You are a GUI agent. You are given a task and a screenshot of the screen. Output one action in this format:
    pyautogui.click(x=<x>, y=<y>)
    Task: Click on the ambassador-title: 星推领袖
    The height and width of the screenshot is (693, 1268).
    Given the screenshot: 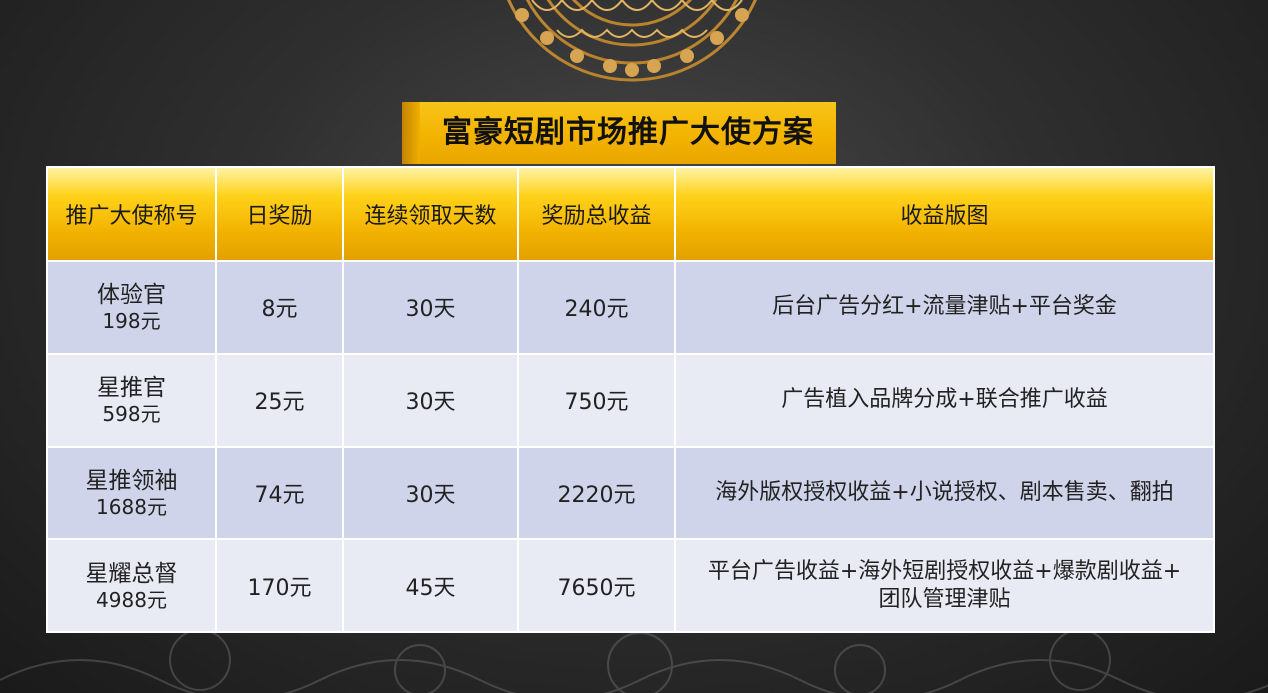 What is the action you would take?
    pyautogui.click(x=131, y=480)
    